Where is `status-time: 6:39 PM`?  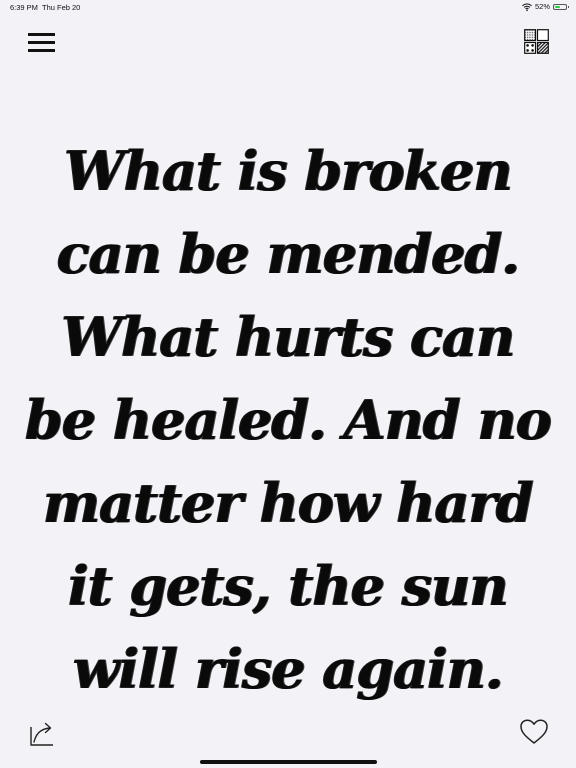 status-time: 6:39 PM is located at coordinates (24, 7).